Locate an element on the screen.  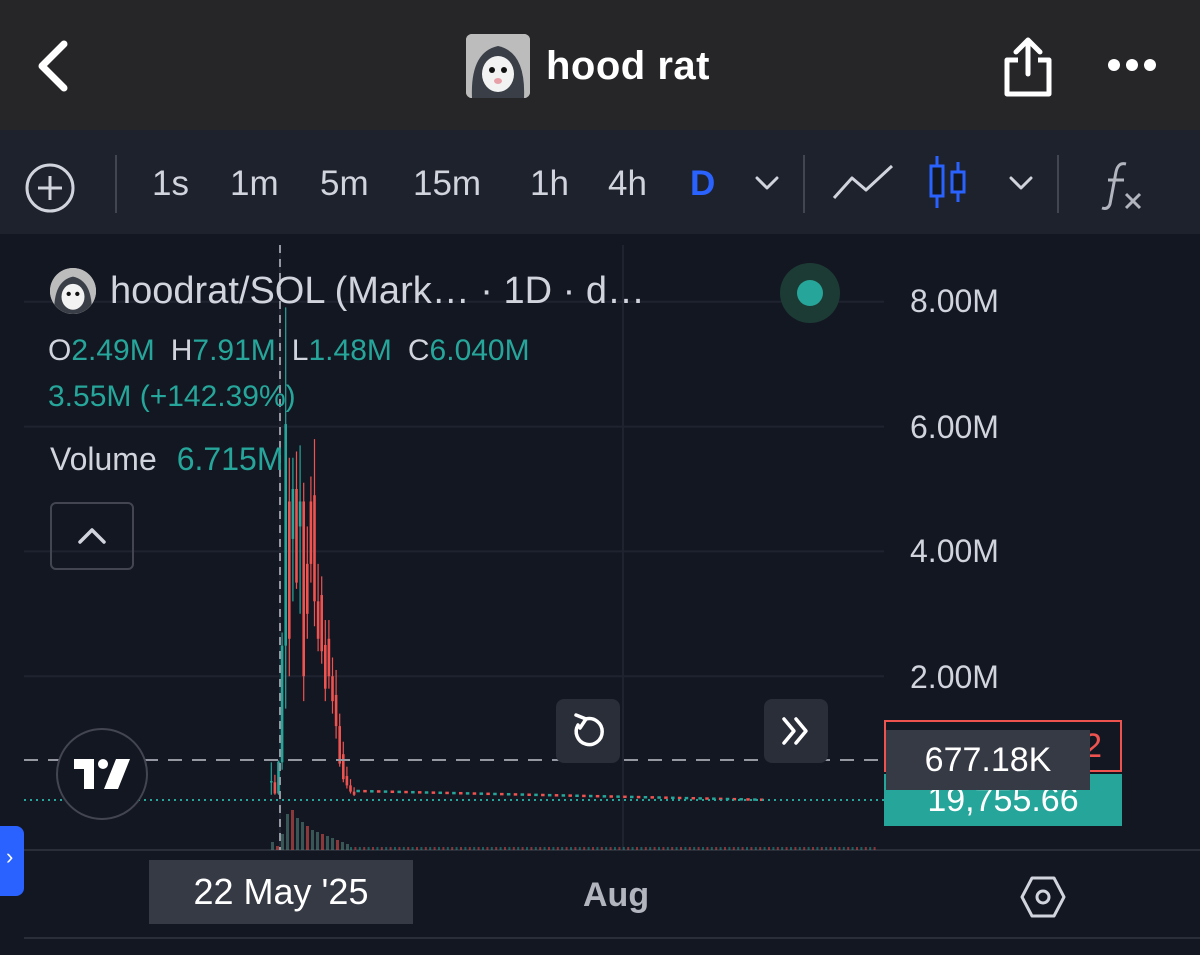
sidebar-expand-tab: › is located at coordinates (12, 861).